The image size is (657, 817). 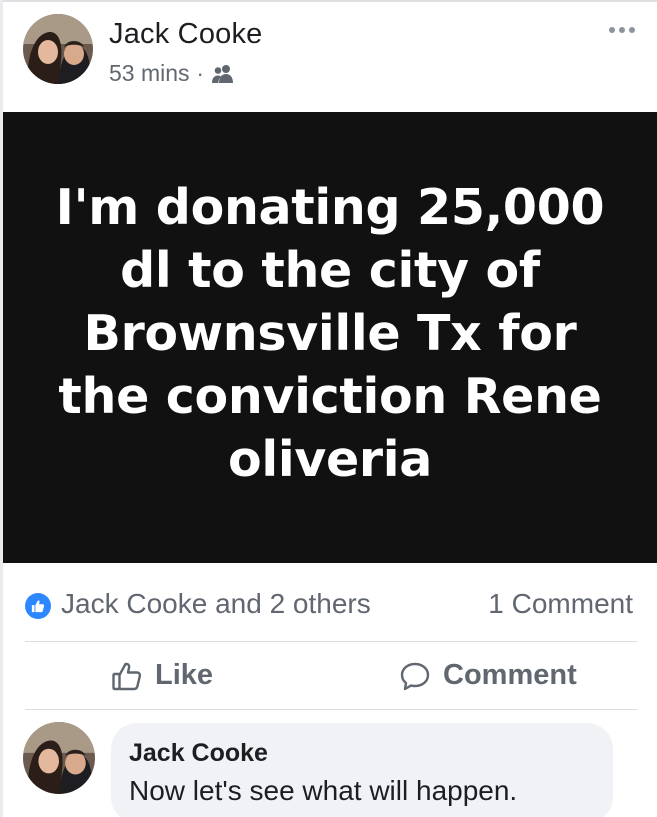 I want to click on comment-text: Now let's see what will happen., so click(x=323, y=790).